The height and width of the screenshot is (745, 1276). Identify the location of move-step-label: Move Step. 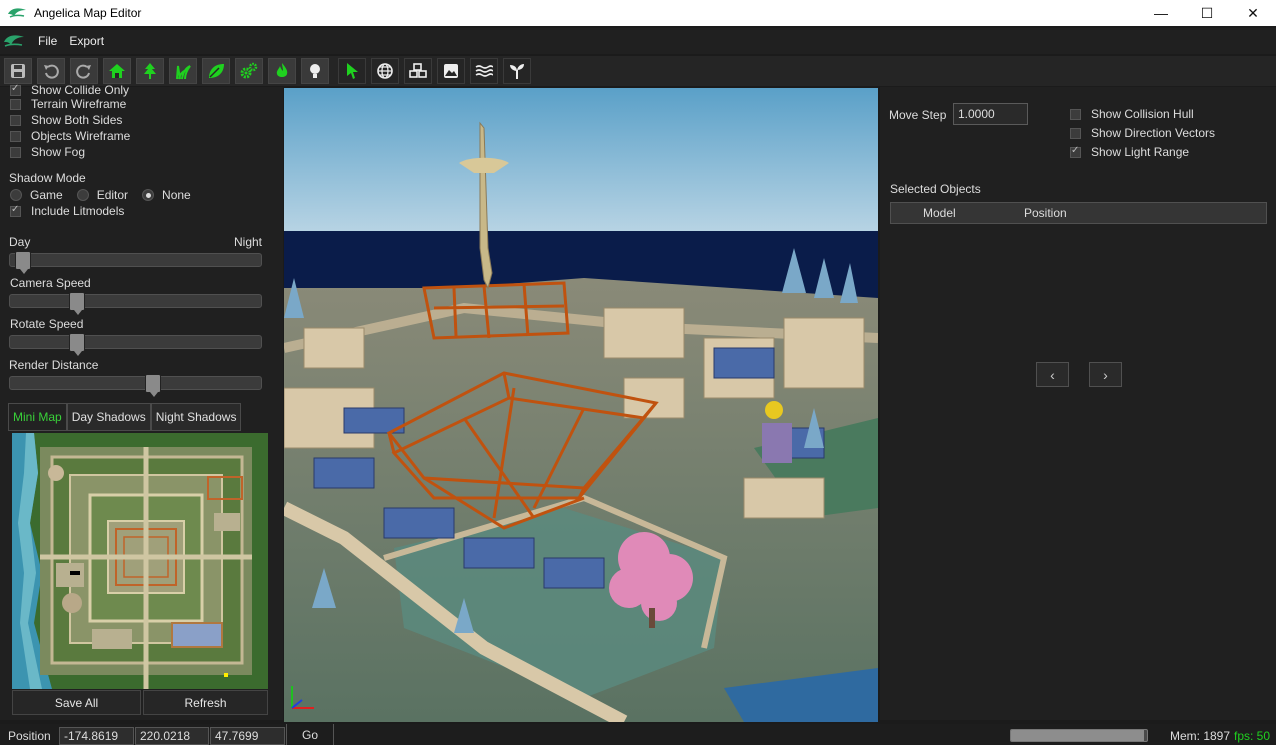
(918, 115).